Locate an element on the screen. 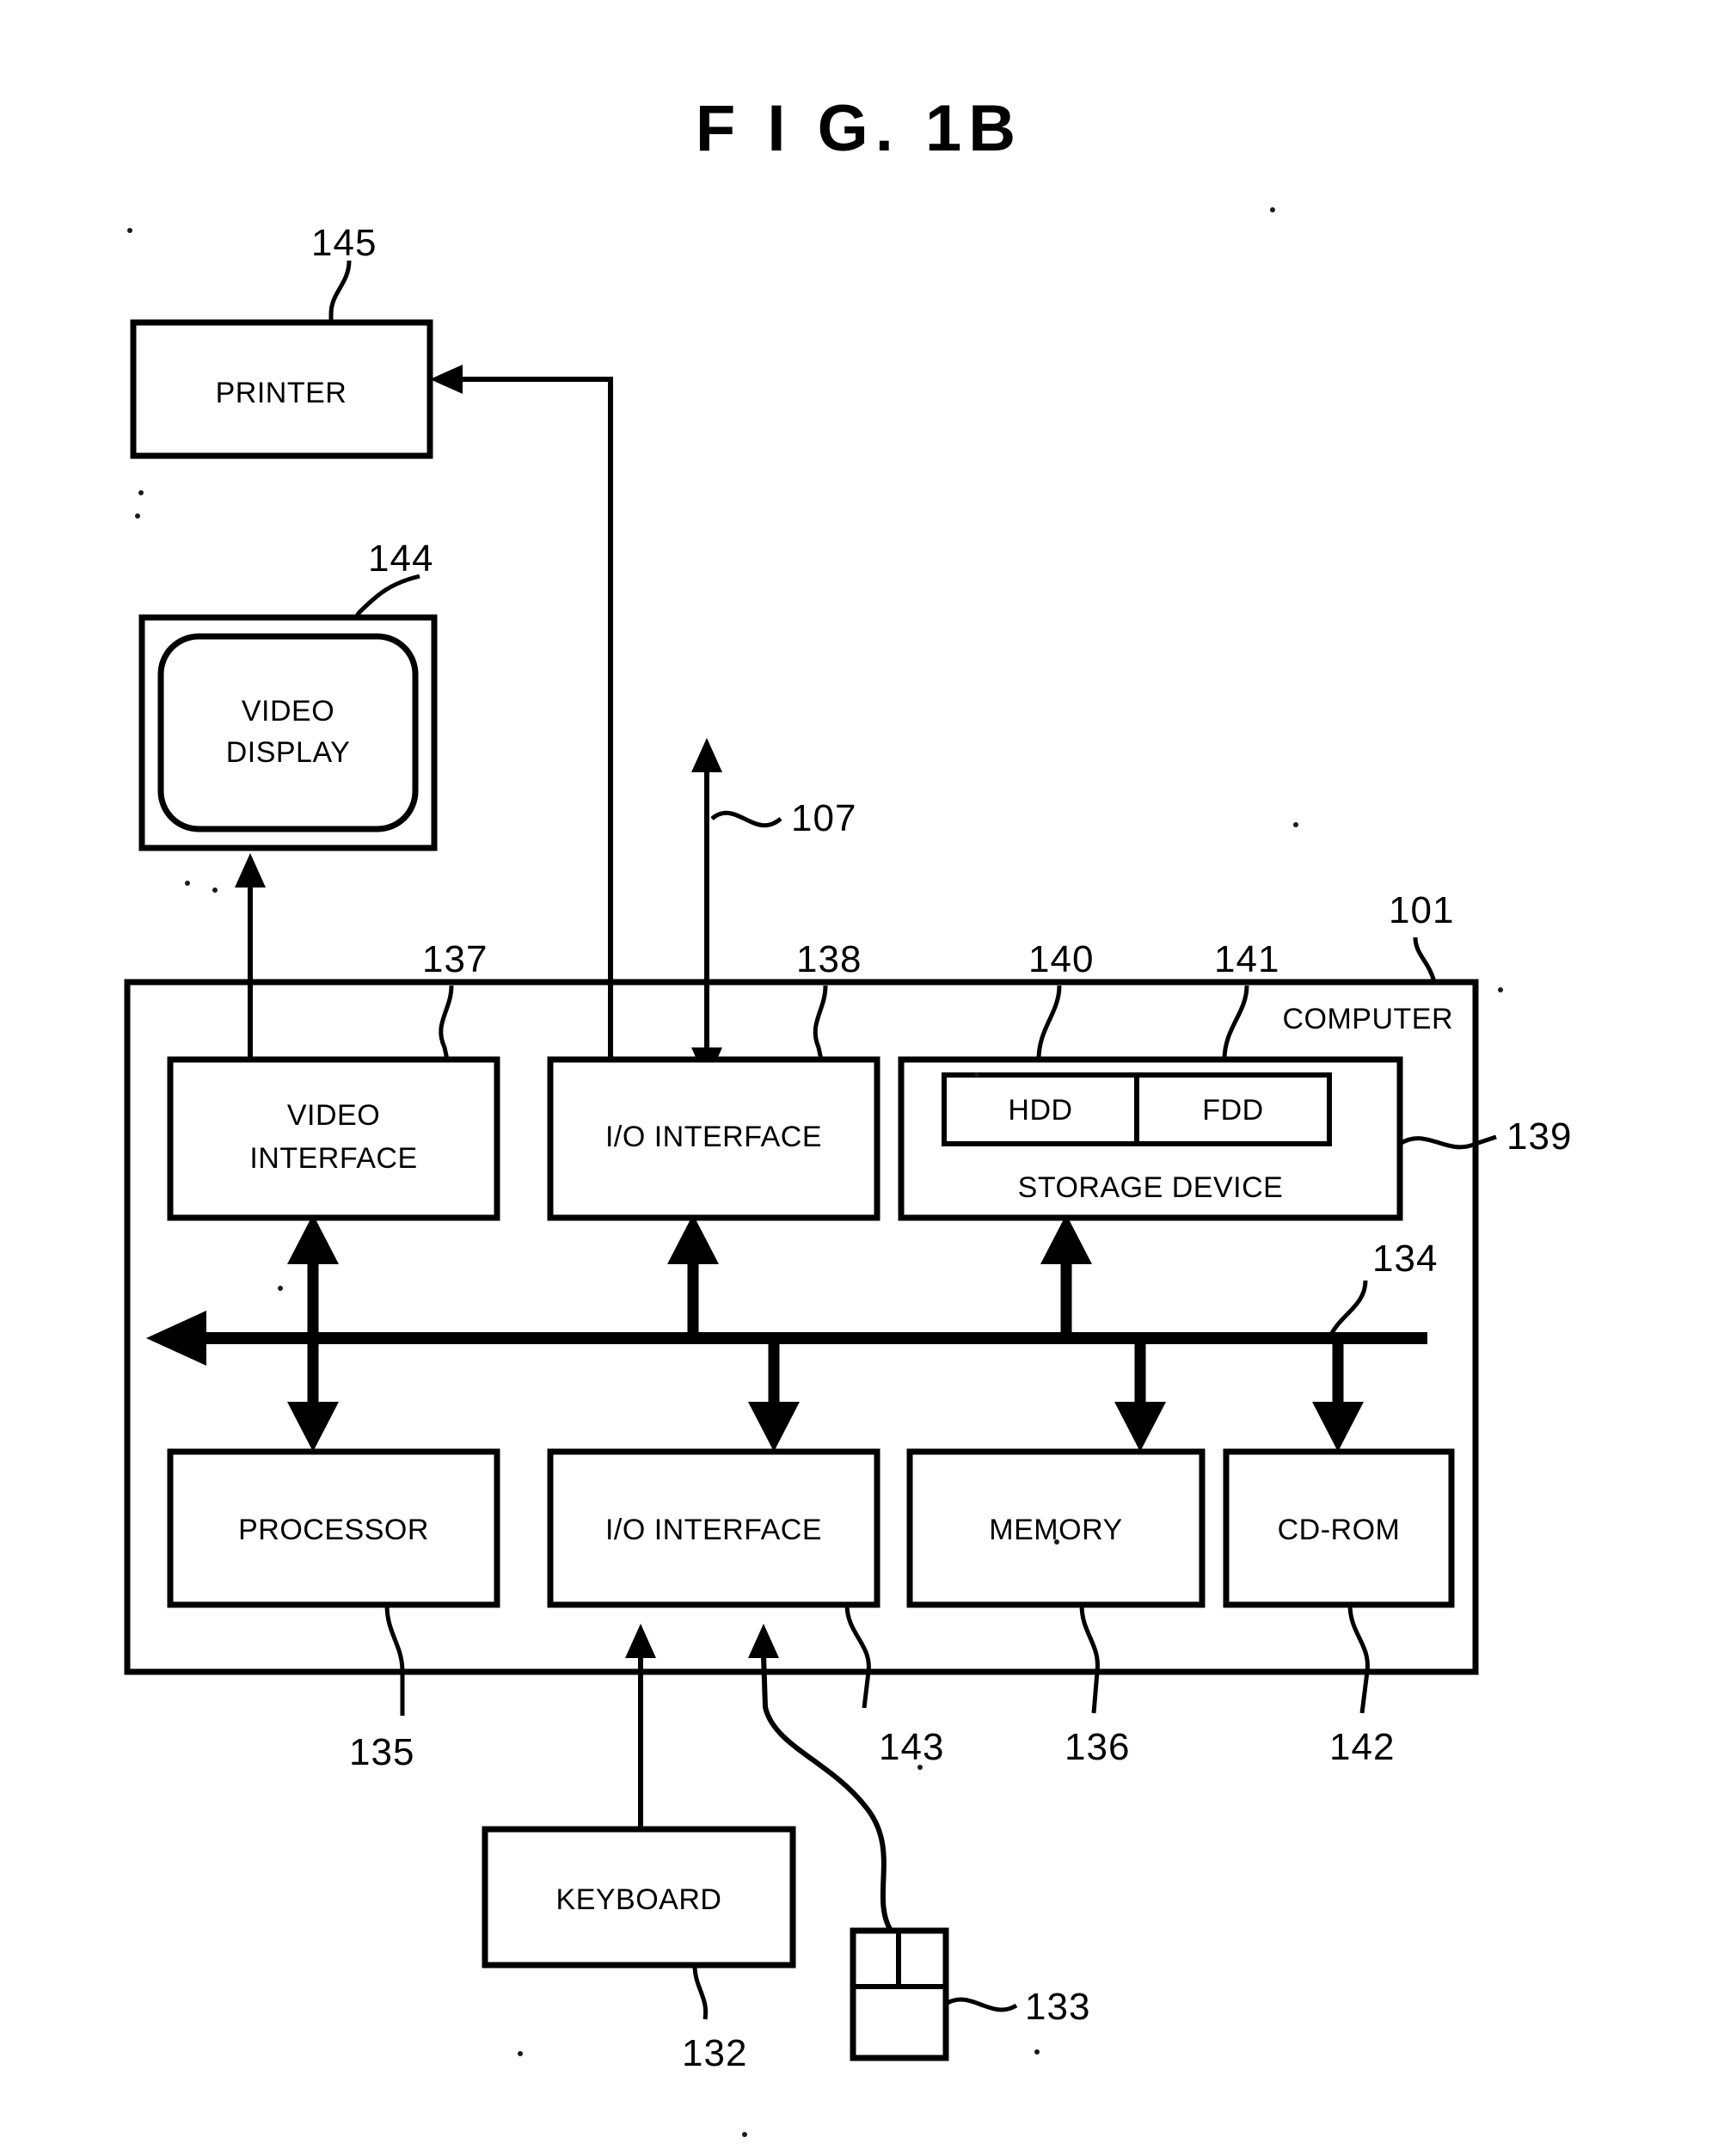  video-interface-label-line2: INTERFACE is located at coordinates (333, 1158).